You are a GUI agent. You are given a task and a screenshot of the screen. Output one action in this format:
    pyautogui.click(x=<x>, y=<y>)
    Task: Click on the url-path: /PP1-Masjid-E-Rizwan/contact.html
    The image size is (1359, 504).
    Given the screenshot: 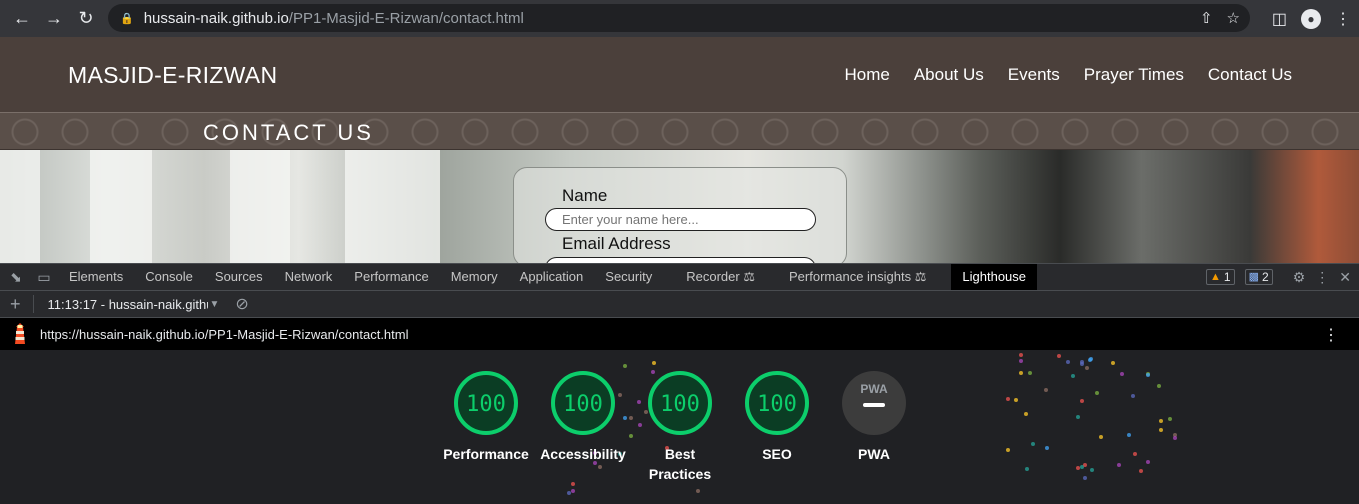 What is the action you would take?
    pyautogui.click(x=406, y=18)
    